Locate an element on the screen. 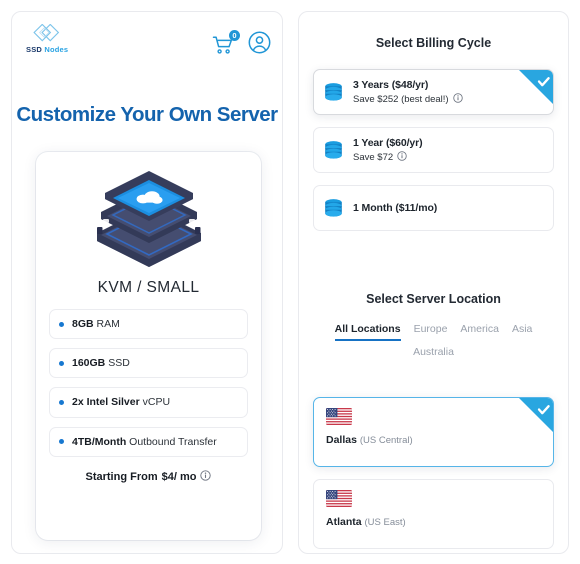 This screenshot has width=580, height=564. billing-option-sub-row: Save $252 (best deal!) is located at coordinates (408, 99).